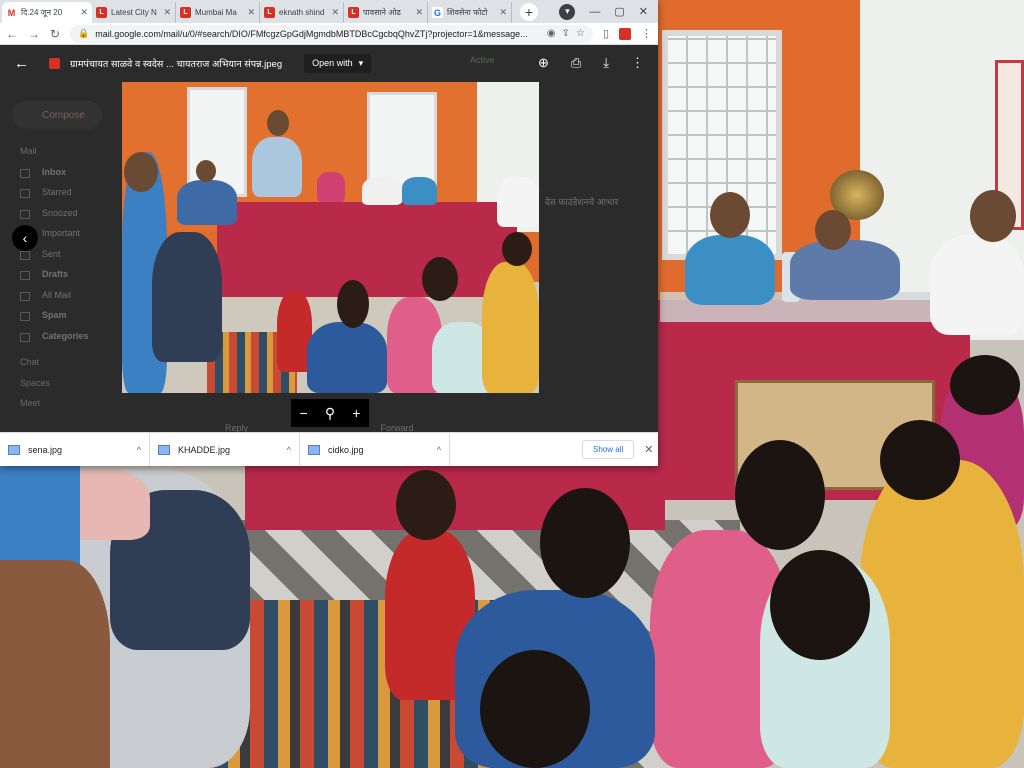  I want to click on download-item: sena.jpg ^, so click(75, 449).